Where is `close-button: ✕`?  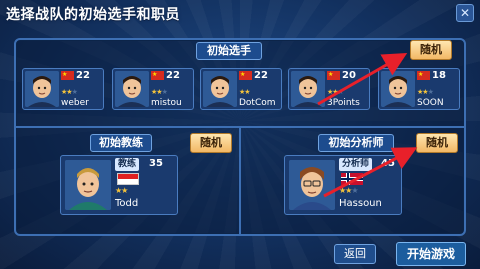 close-button: ✕ is located at coordinates (465, 13).